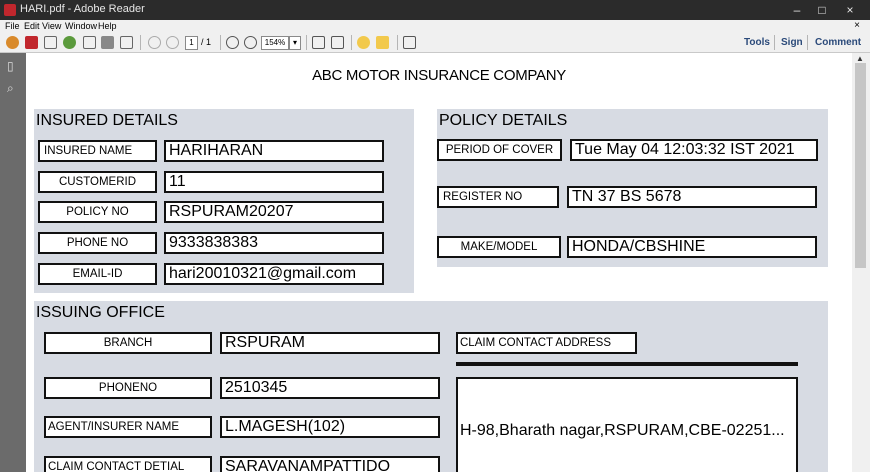 The width and height of the screenshot is (870, 472). What do you see at coordinates (206, 42) in the screenshot?
I see `page-total: / 1` at bounding box center [206, 42].